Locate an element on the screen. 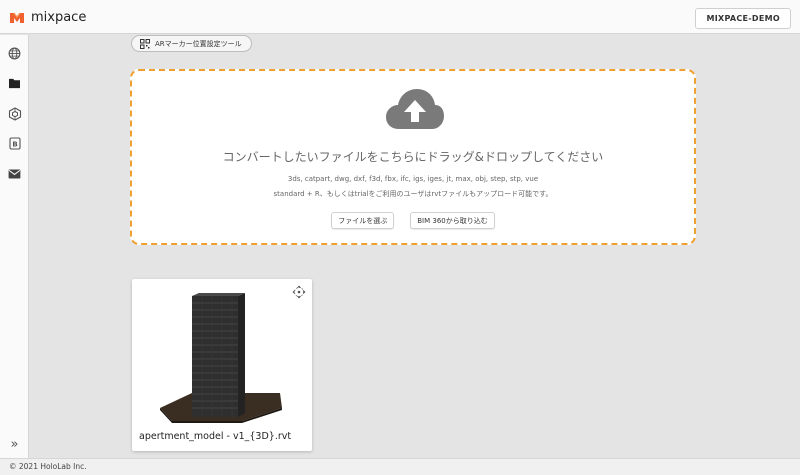  cloud-upload-icon is located at coordinates (415, 109).